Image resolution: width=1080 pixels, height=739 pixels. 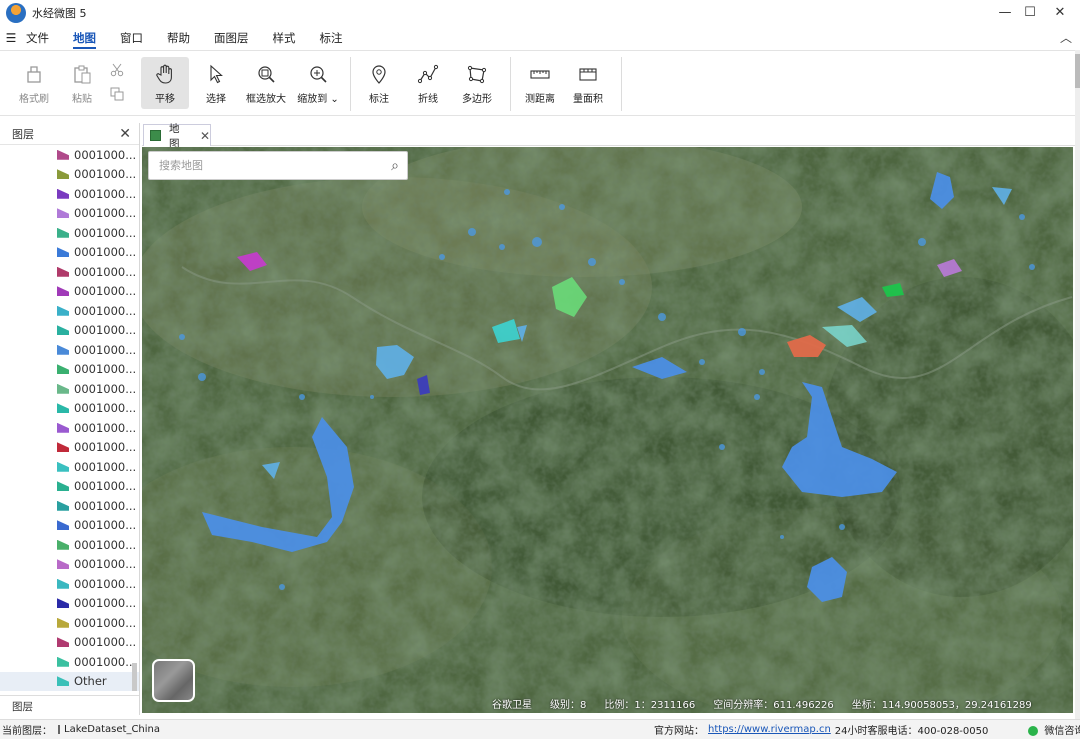 What do you see at coordinates (1030, 13) in the screenshot?
I see `maximize-button: ☐` at bounding box center [1030, 13].